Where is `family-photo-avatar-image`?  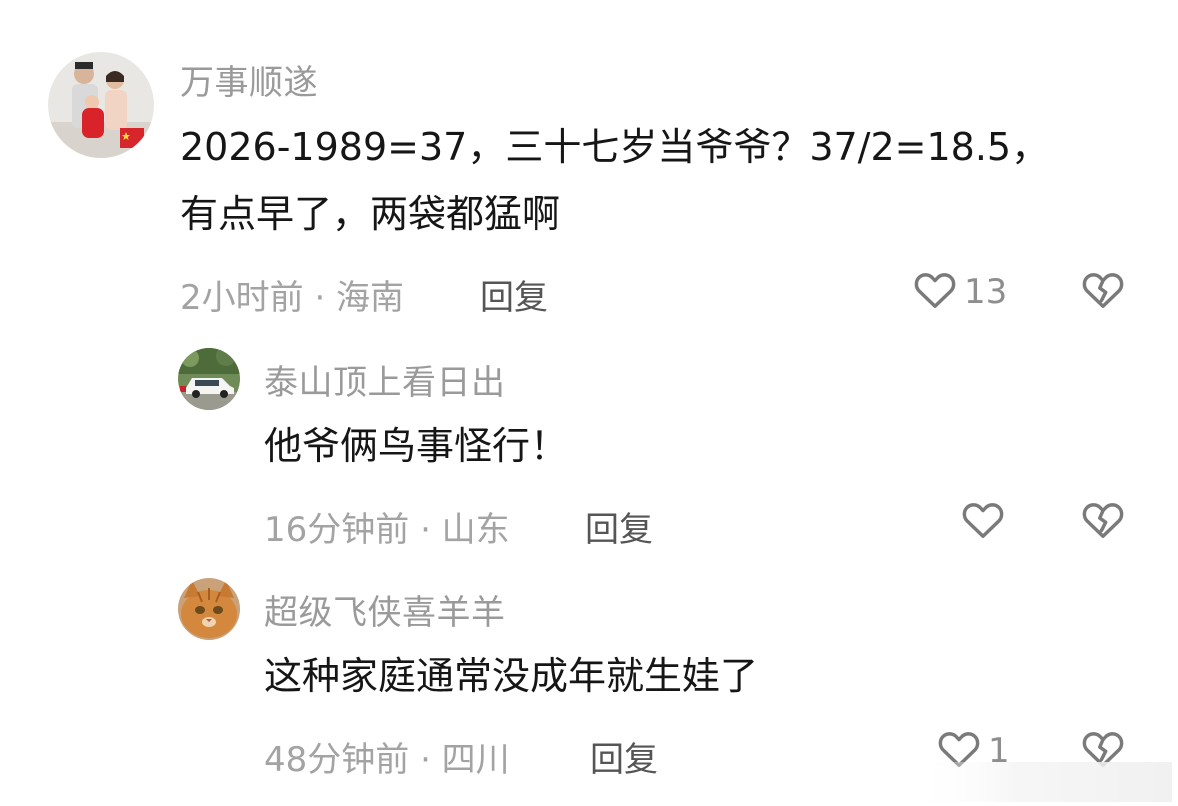
family-photo-avatar-image is located at coordinates (101, 105).